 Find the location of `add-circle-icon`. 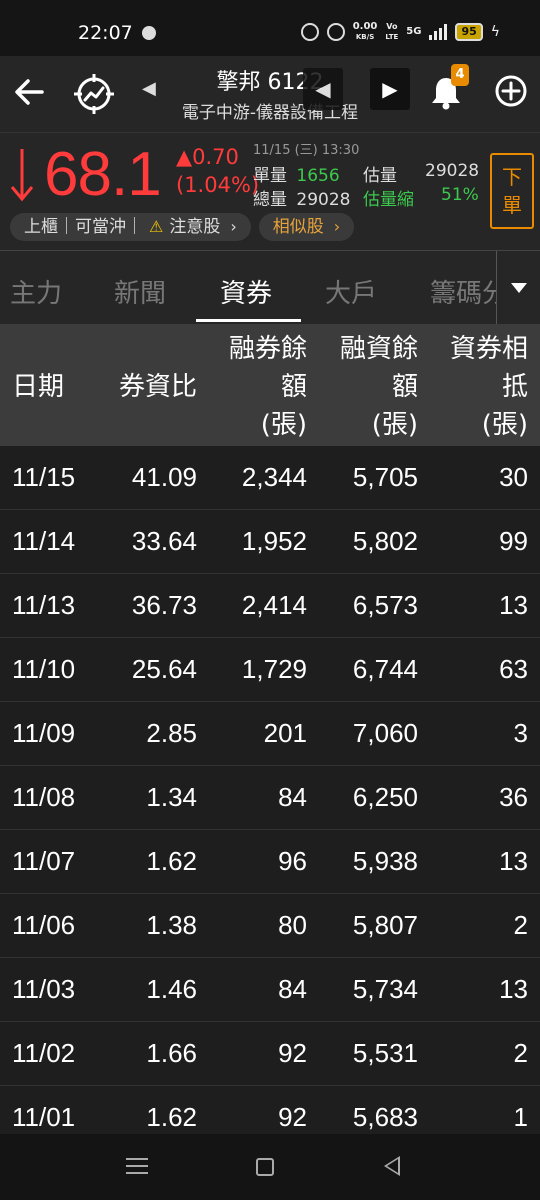

add-circle-icon is located at coordinates (511, 91).